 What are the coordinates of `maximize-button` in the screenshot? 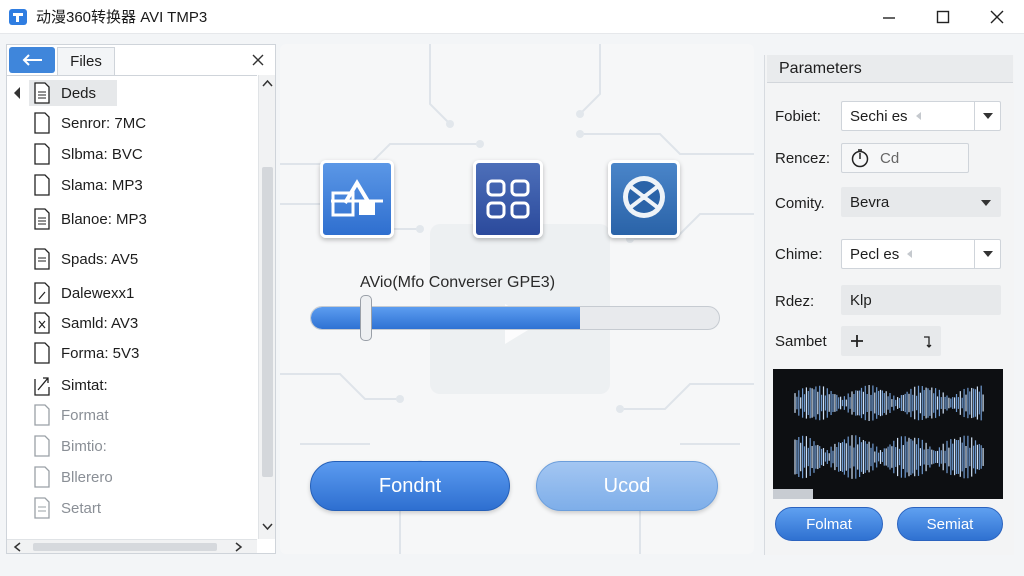 It's located at (943, 17).